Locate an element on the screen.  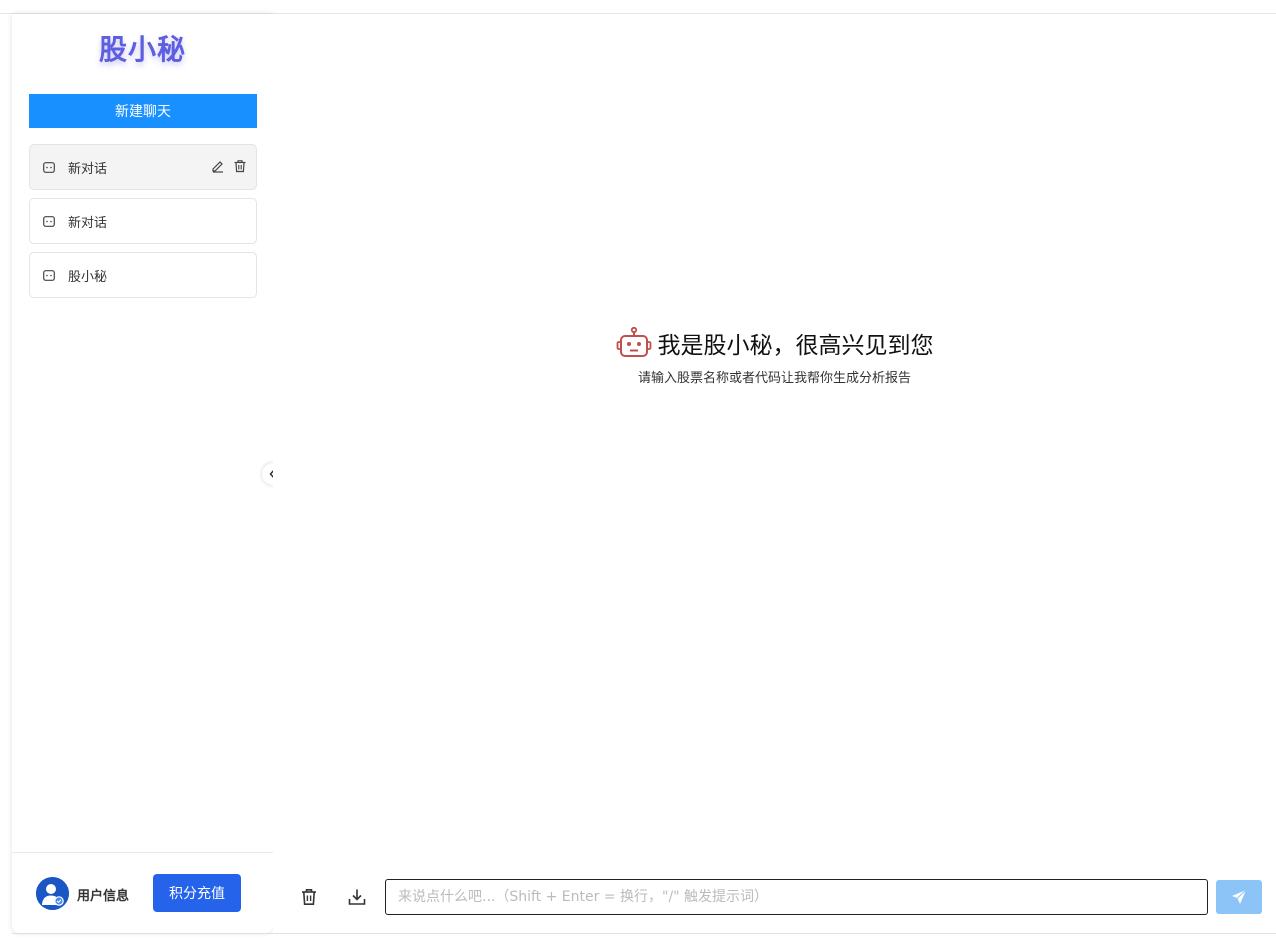
chat-input is located at coordinates (796, 897).